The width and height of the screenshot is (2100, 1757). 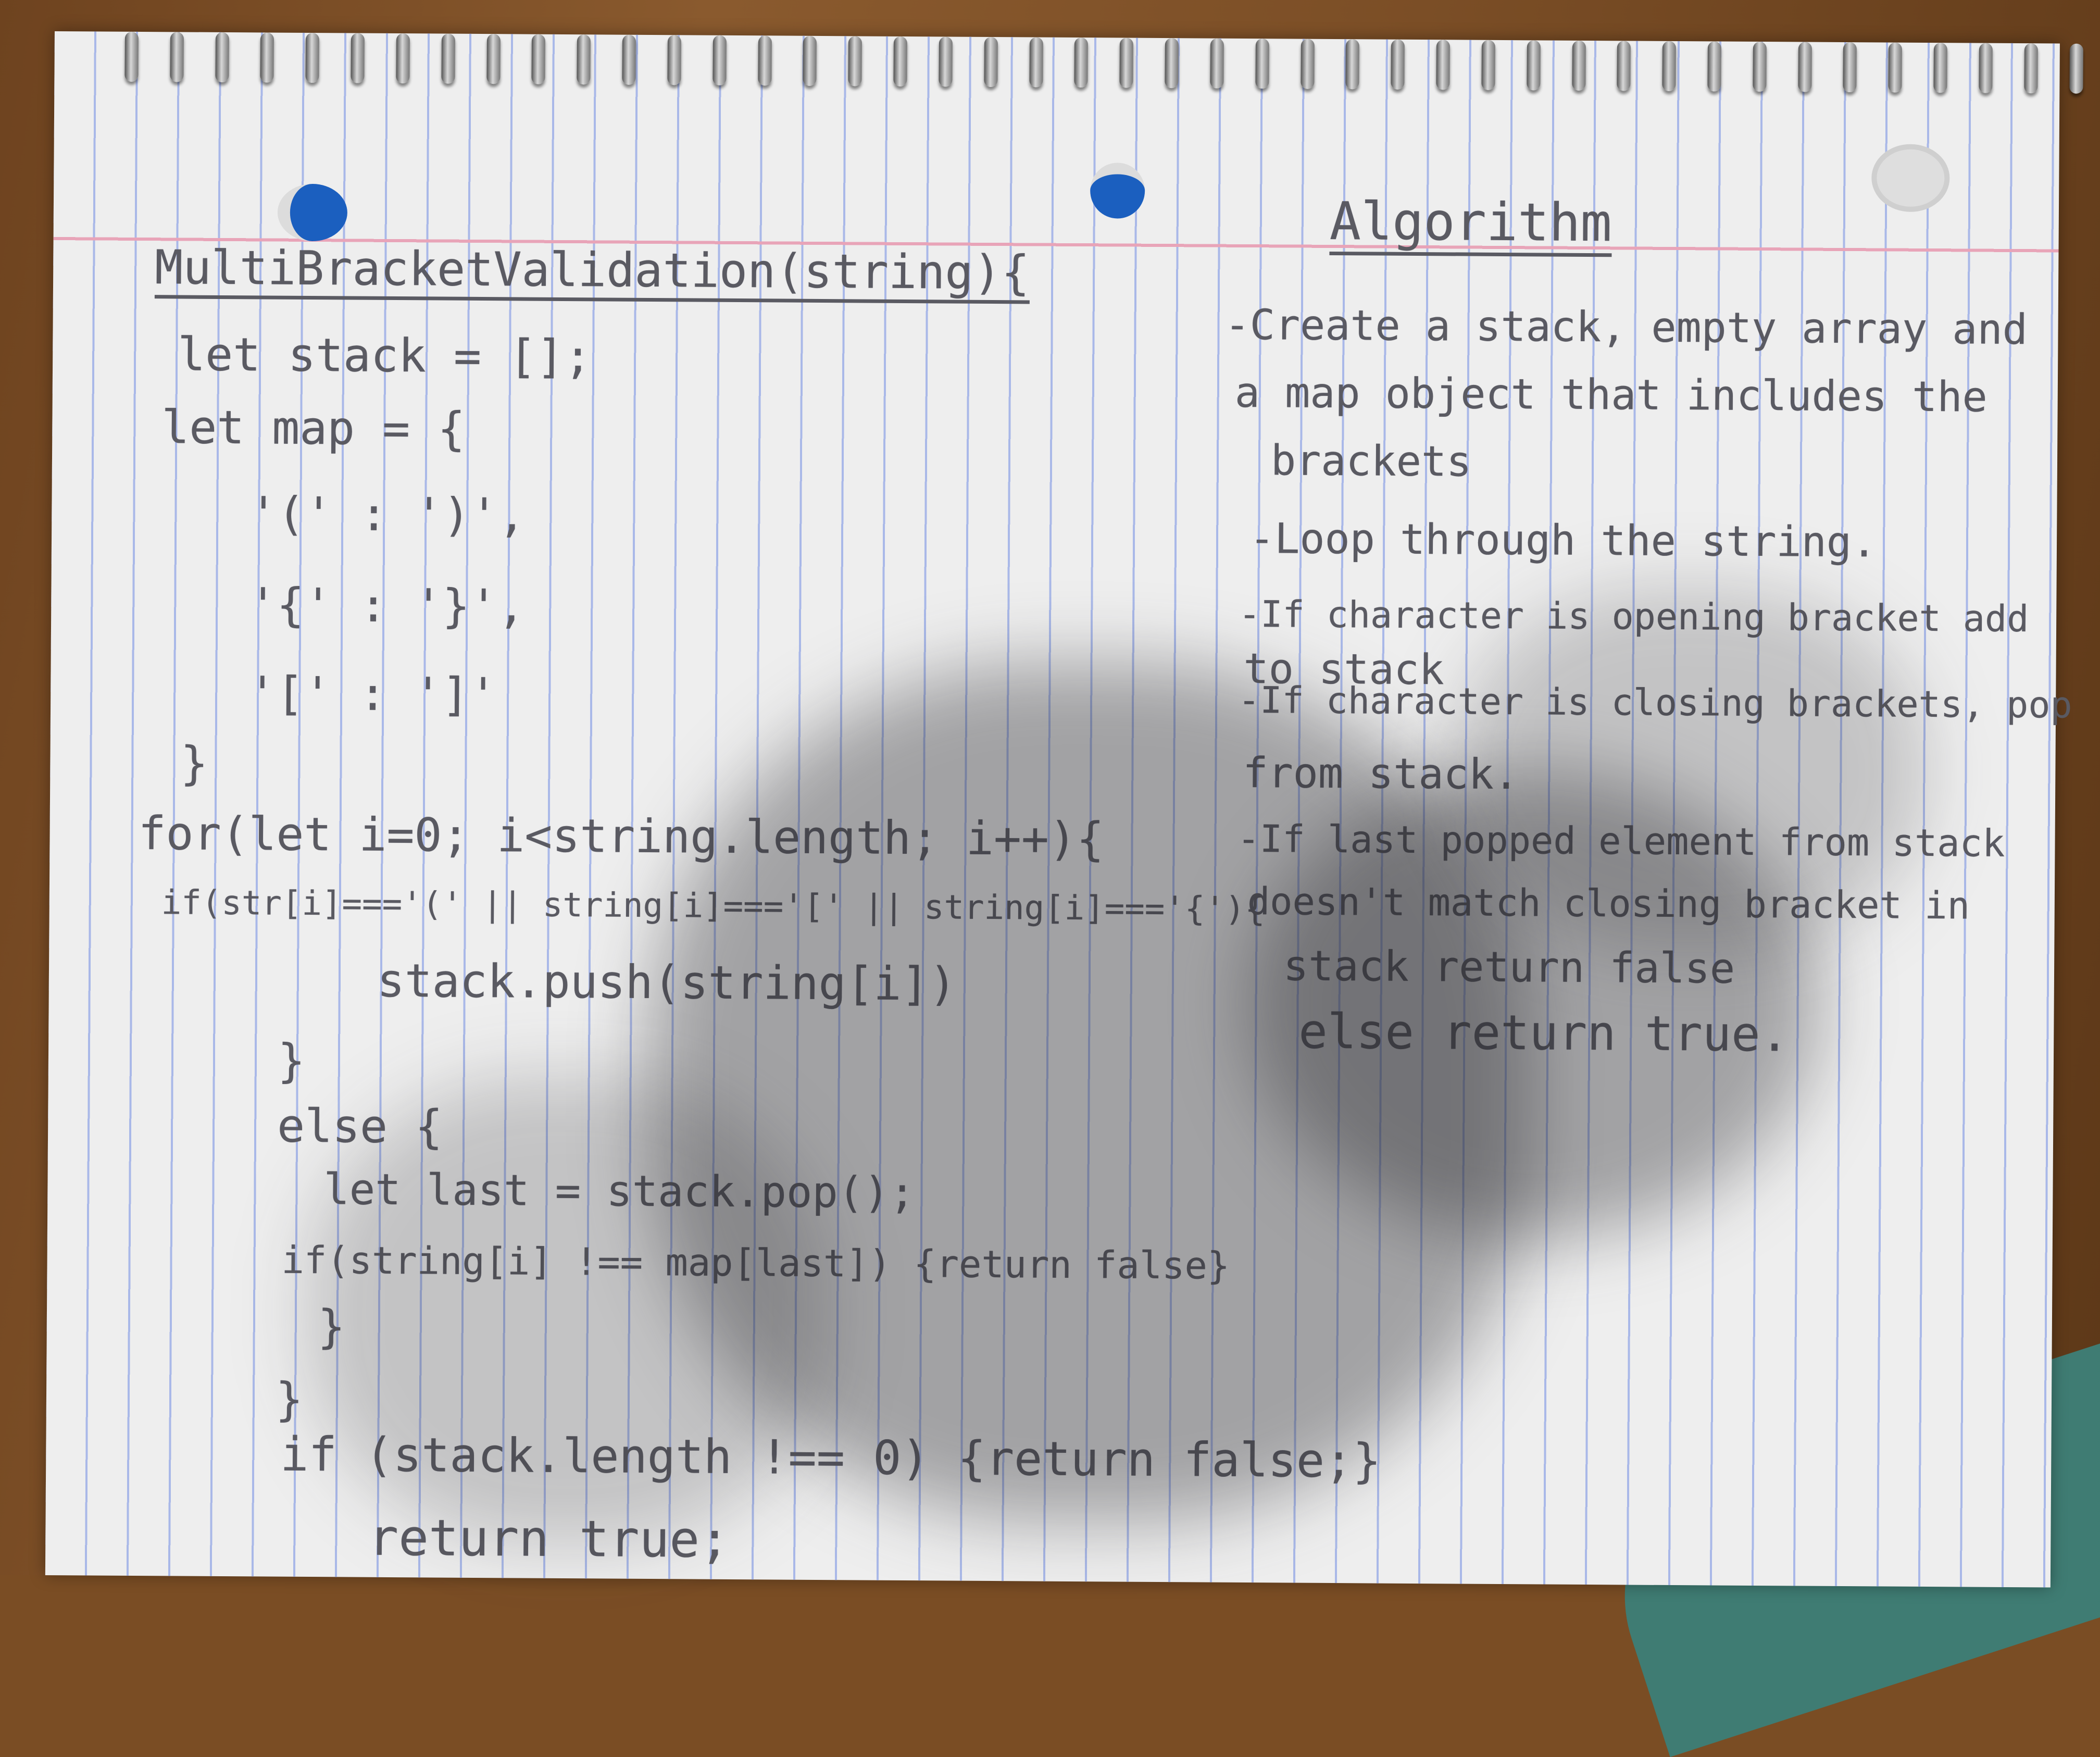 What do you see at coordinates (1509, 967) in the screenshot?
I see `algorithm-line: stack return false` at bounding box center [1509, 967].